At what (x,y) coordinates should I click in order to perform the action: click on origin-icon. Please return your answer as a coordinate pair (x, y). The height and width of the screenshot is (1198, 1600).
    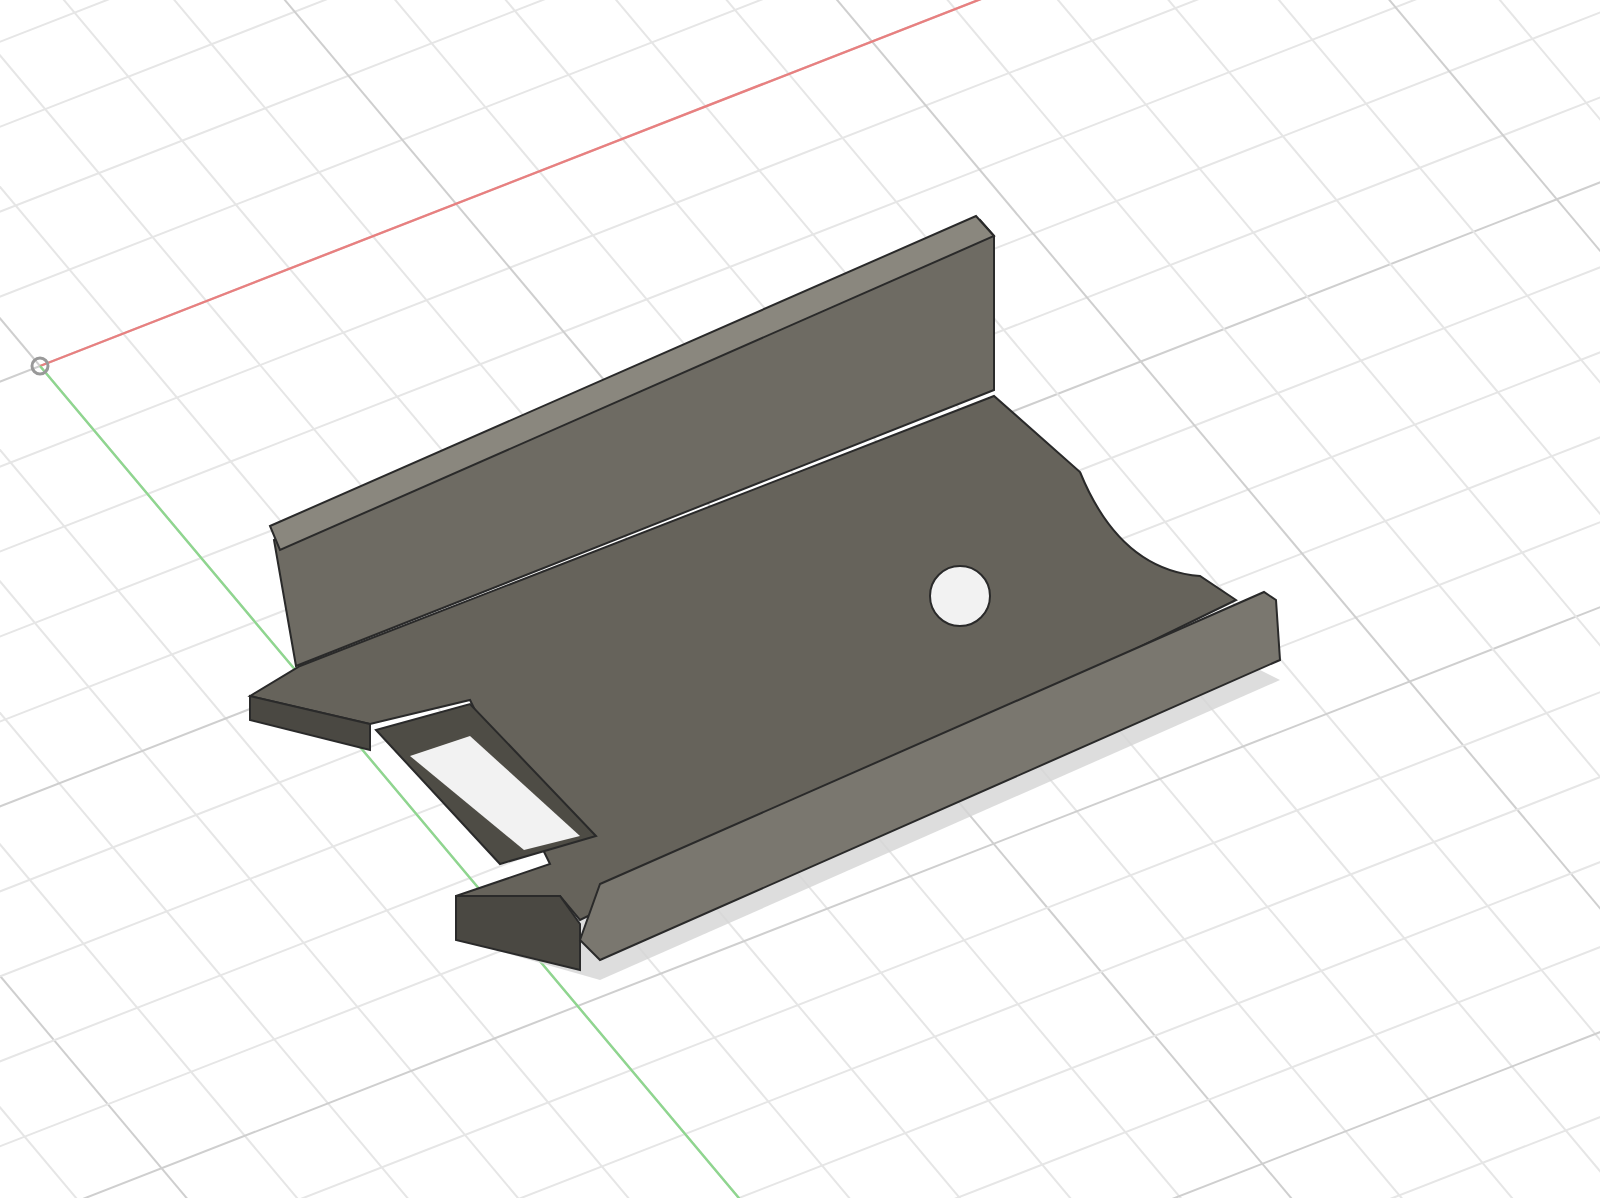
    Looking at the image, I should click on (40, 366).